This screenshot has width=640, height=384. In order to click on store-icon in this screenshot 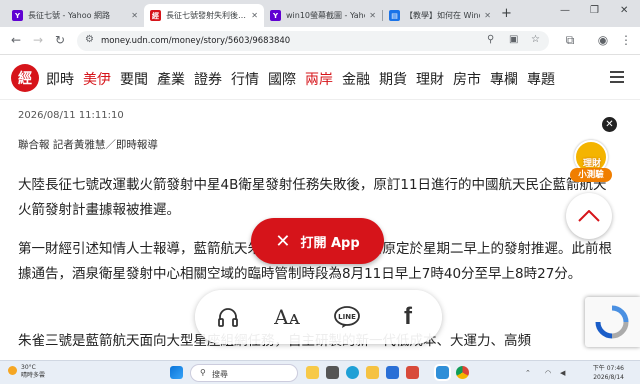, I will do `click(392, 372)`.